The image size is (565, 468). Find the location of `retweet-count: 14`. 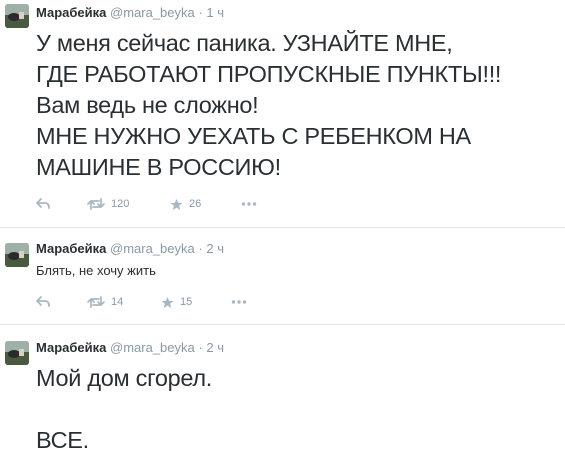

retweet-count: 14 is located at coordinates (117, 302).